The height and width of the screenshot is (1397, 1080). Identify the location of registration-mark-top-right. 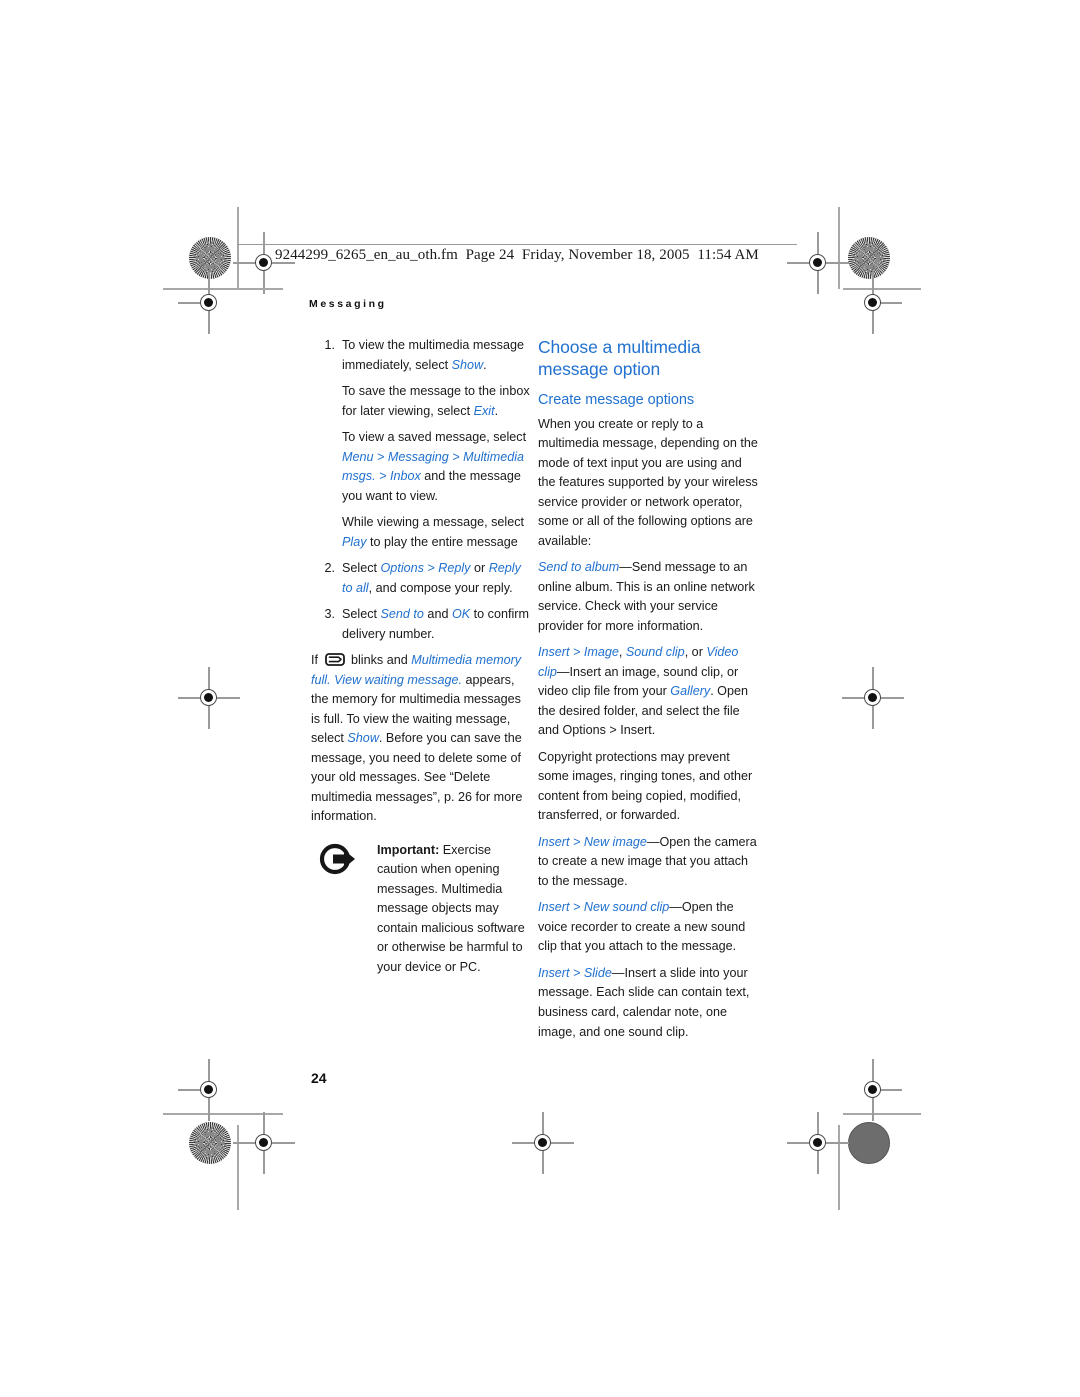
(818, 263).